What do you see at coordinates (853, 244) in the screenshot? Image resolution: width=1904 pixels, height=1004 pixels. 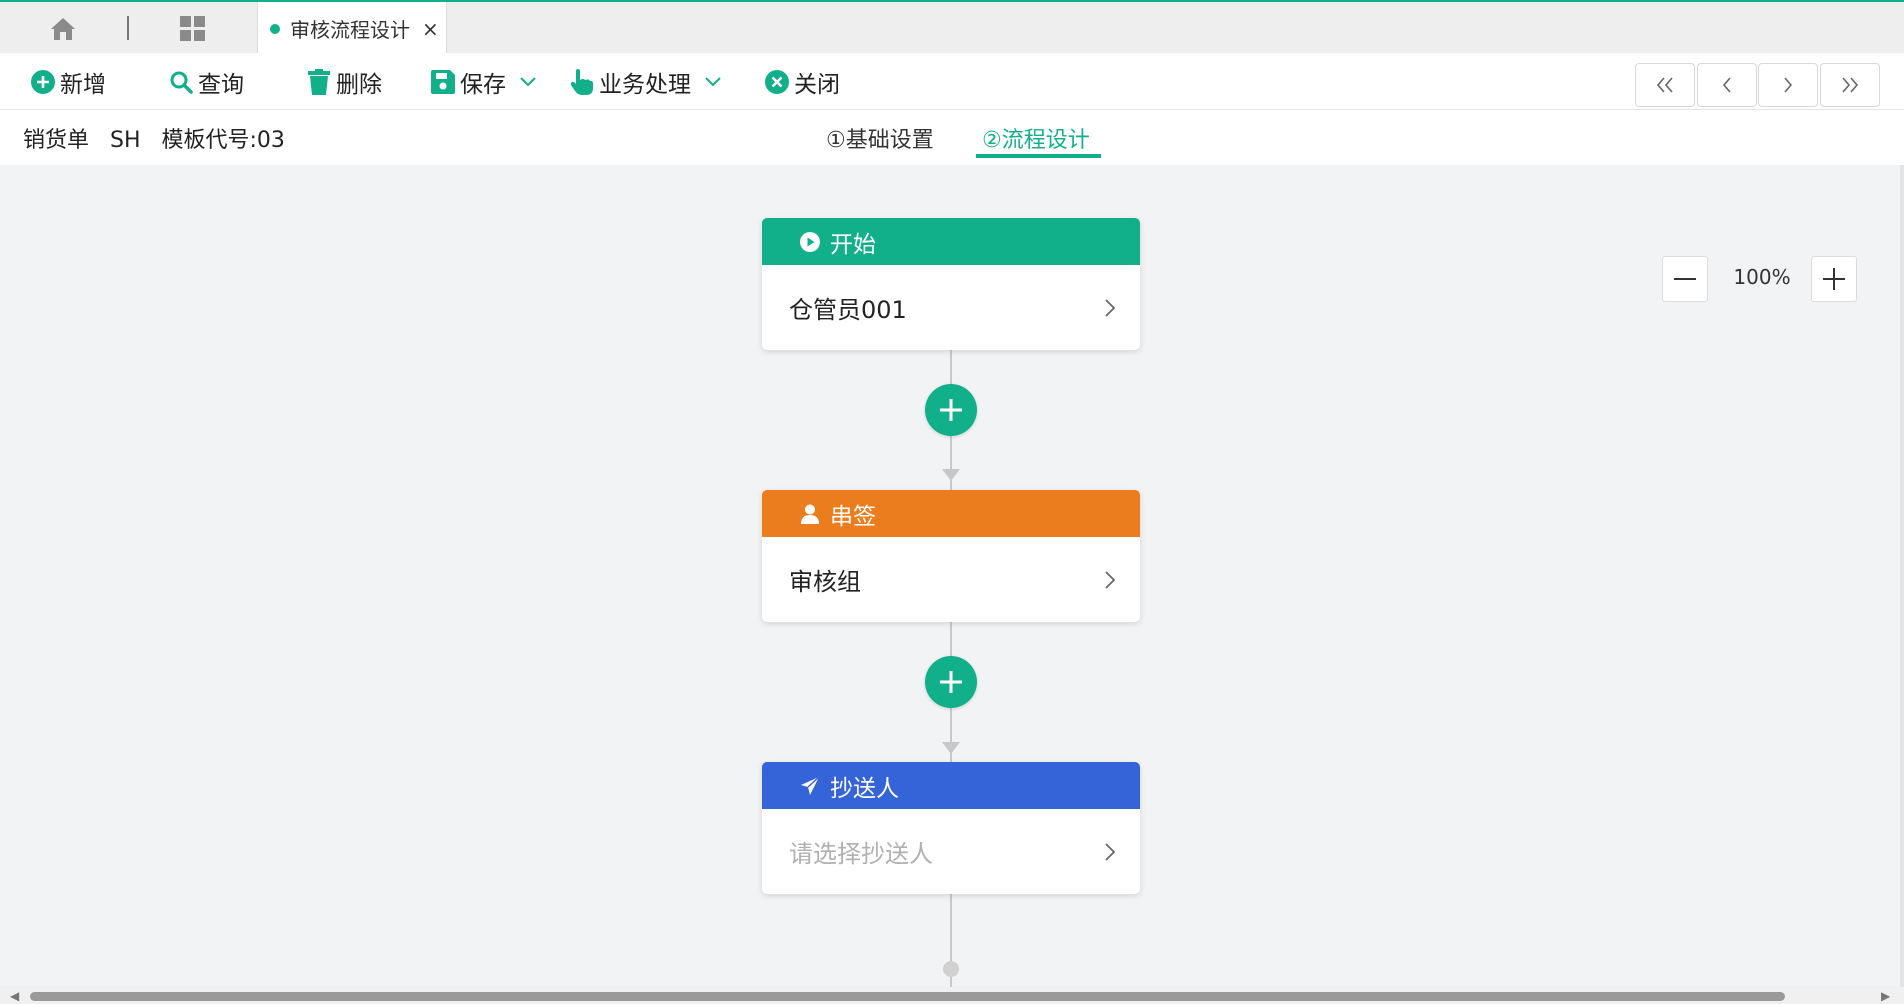 I see `node-title: 开始` at bounding box center [853, 244].